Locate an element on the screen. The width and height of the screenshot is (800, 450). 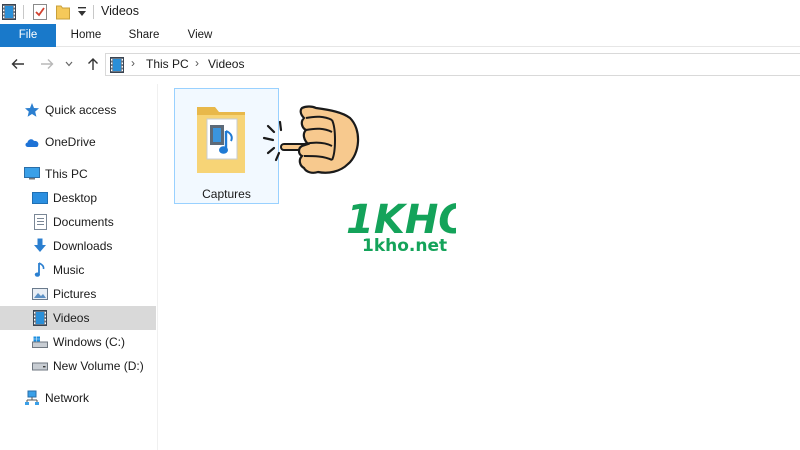
documents-icon is located at coordinates (40, 222).